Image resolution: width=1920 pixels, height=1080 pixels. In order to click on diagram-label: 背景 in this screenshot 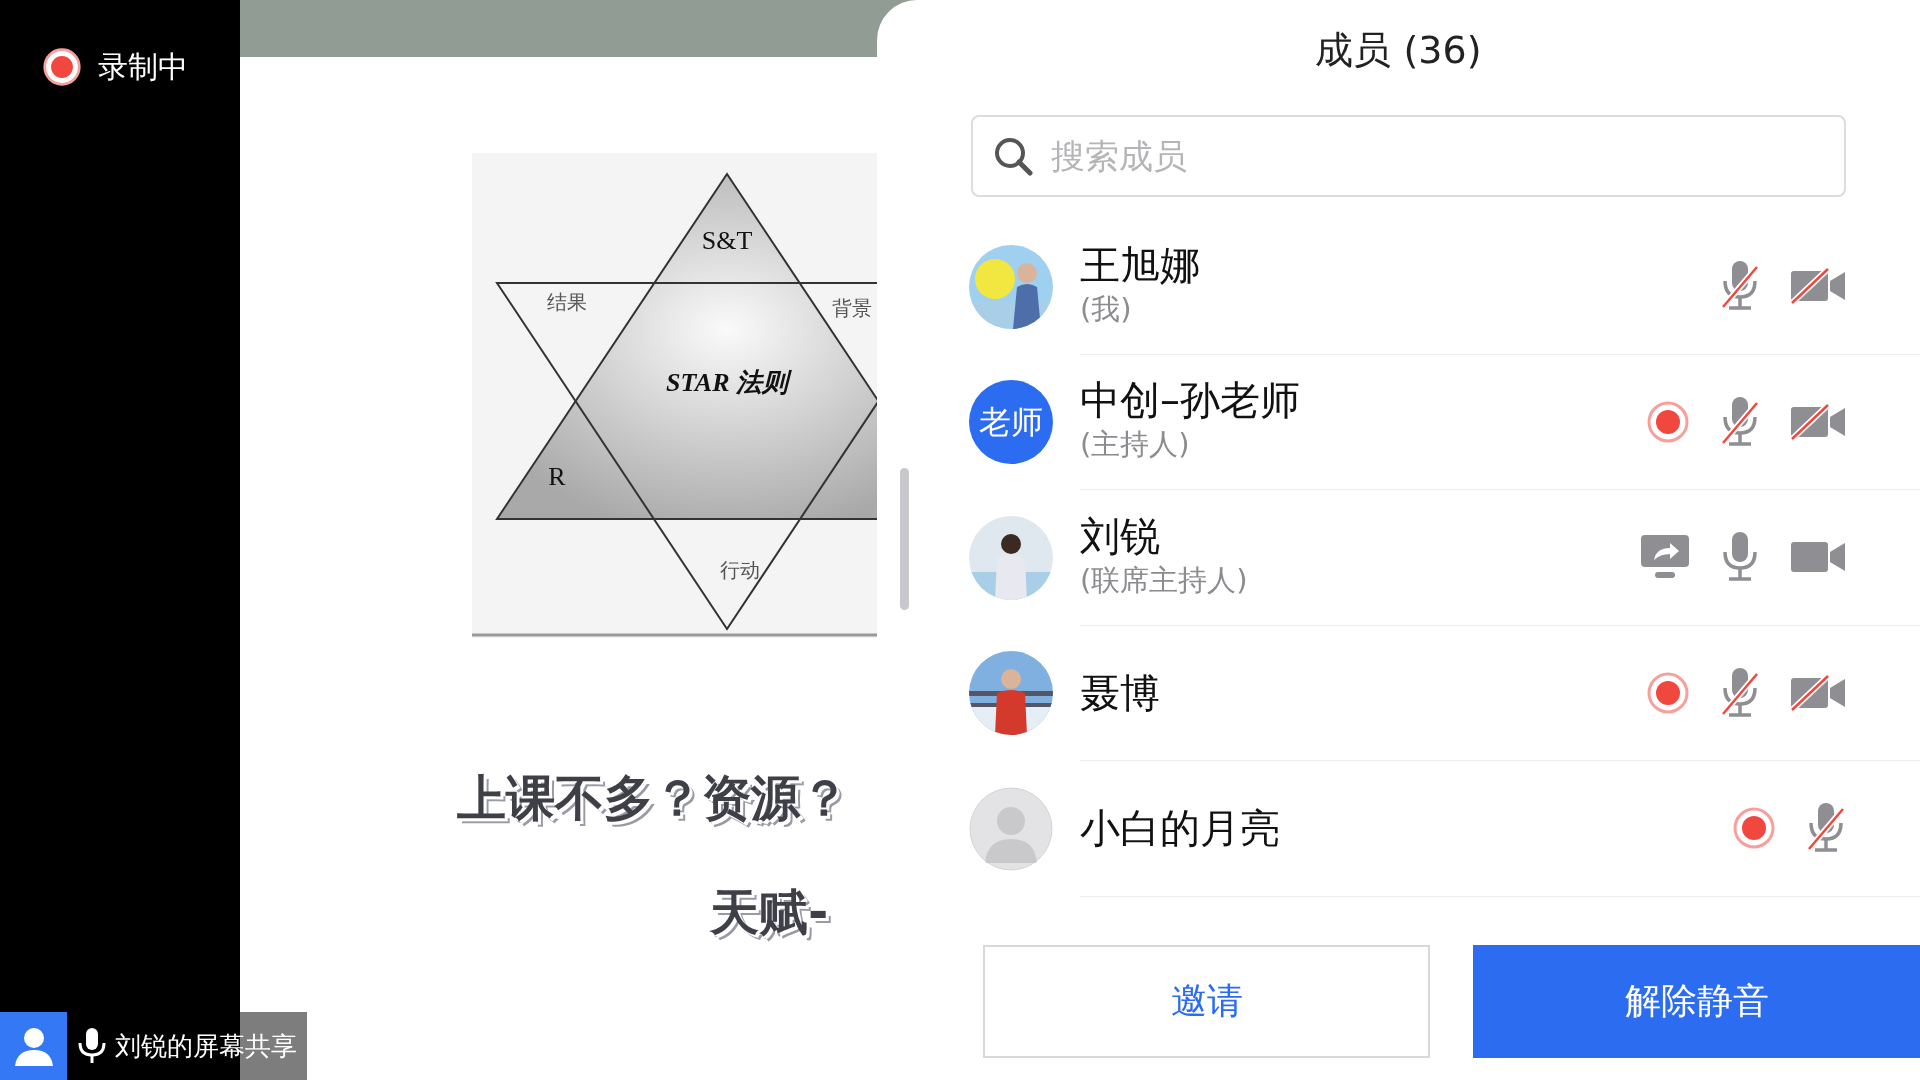, I will do `click(852, 308)`.